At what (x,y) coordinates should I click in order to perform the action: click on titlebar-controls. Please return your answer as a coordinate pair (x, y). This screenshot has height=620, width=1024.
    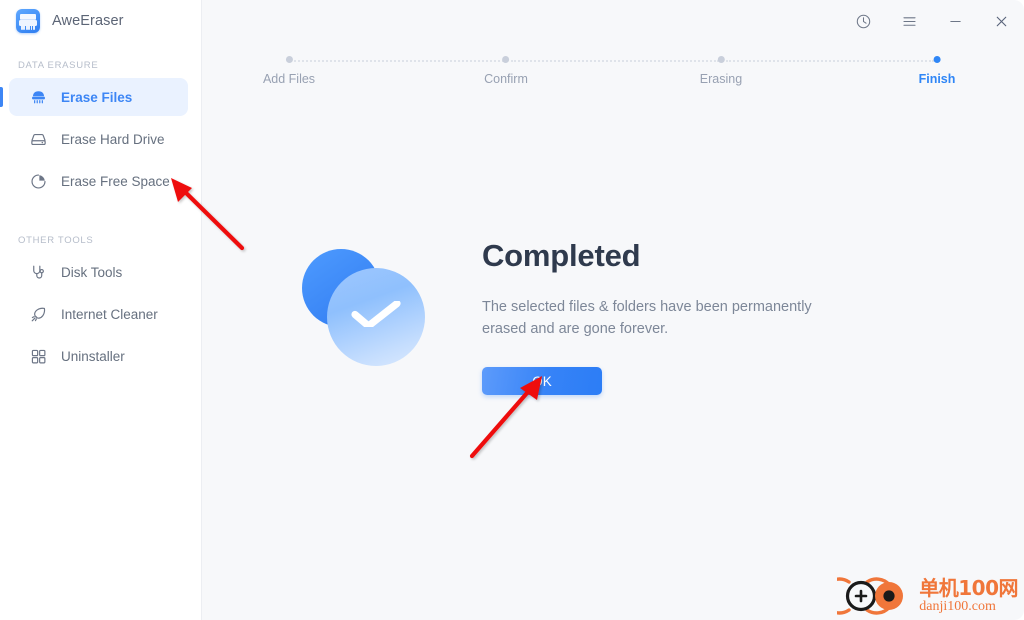
    Looking at the image, I should click on (932, 21).